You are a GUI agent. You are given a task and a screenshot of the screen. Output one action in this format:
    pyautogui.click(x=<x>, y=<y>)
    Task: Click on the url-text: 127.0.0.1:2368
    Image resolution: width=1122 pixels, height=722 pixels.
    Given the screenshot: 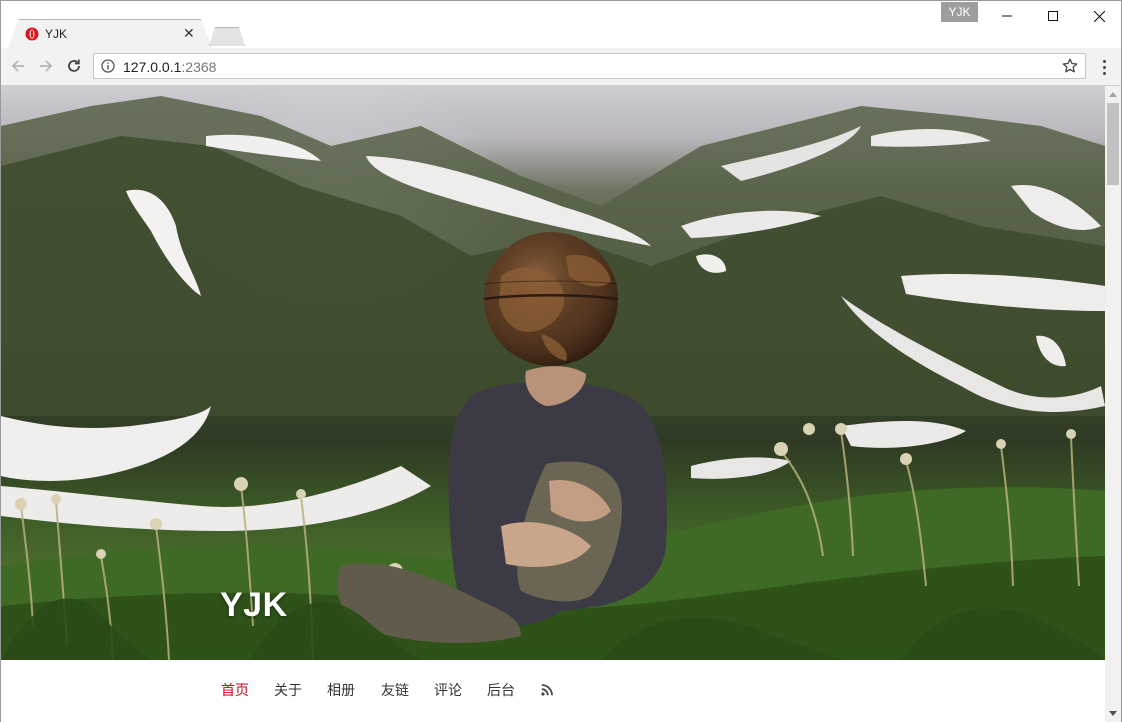 What is the action you would take?
    pyautogui.click(x=169, y=67)
    